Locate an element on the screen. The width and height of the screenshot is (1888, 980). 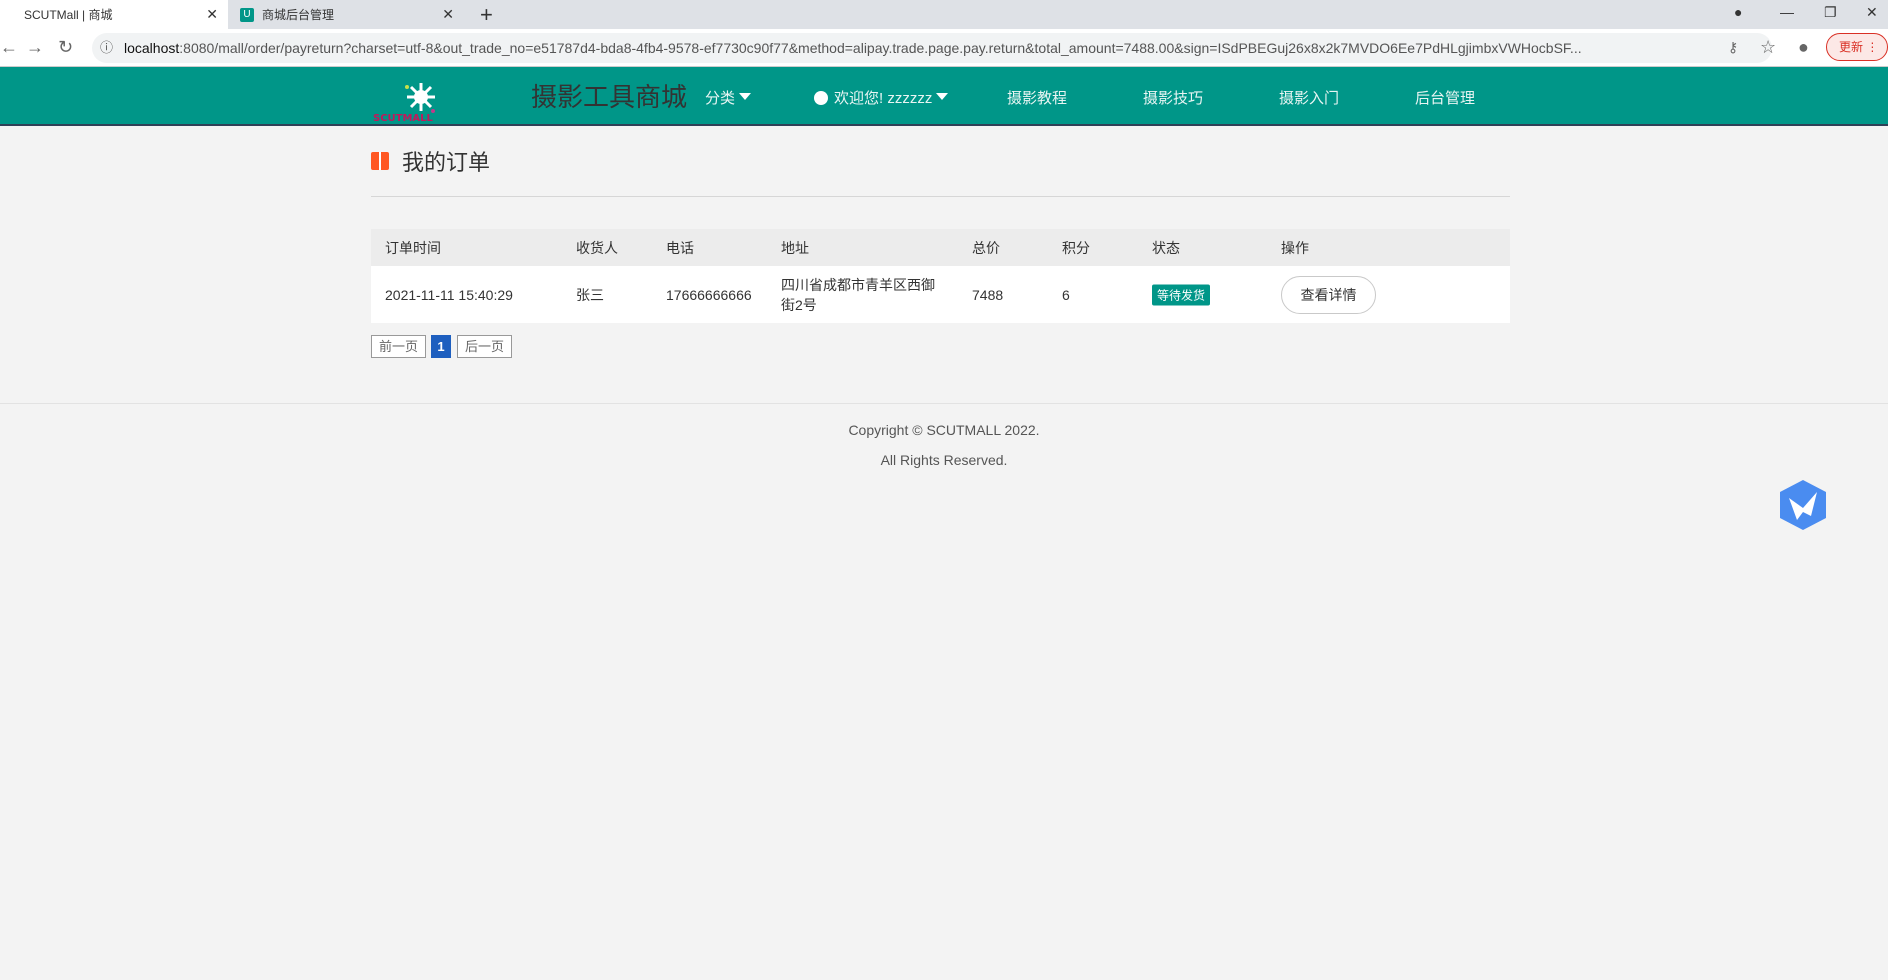
restore-icon: ❐ is located at coordinates (1830, 12).